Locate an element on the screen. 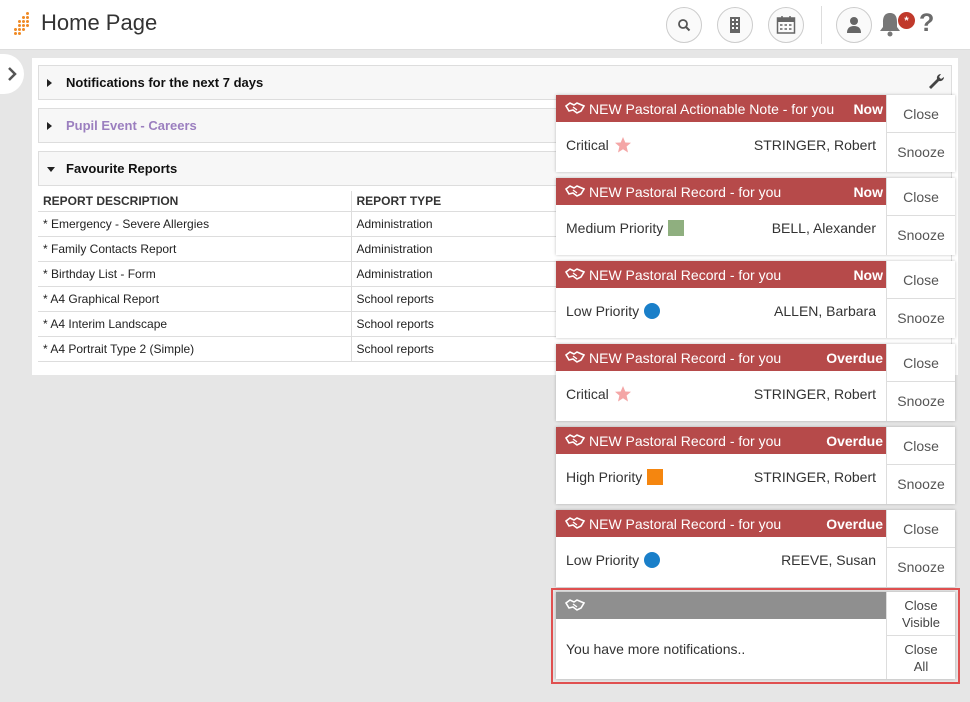 Image resolution: width=970 pixels, height=702 pixels. report-description: * Emergency - Severe Allergies is located at coordinates (195, 223).